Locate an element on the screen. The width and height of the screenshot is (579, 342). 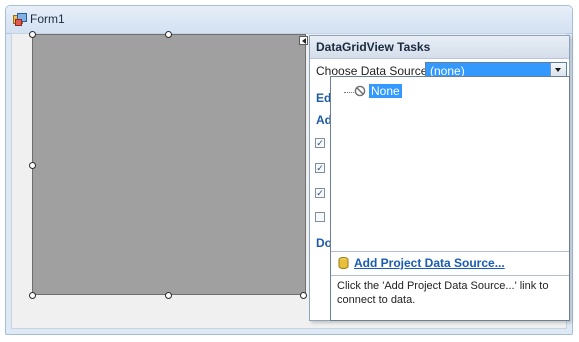
tree-connector is located at coordinates (349, 92).